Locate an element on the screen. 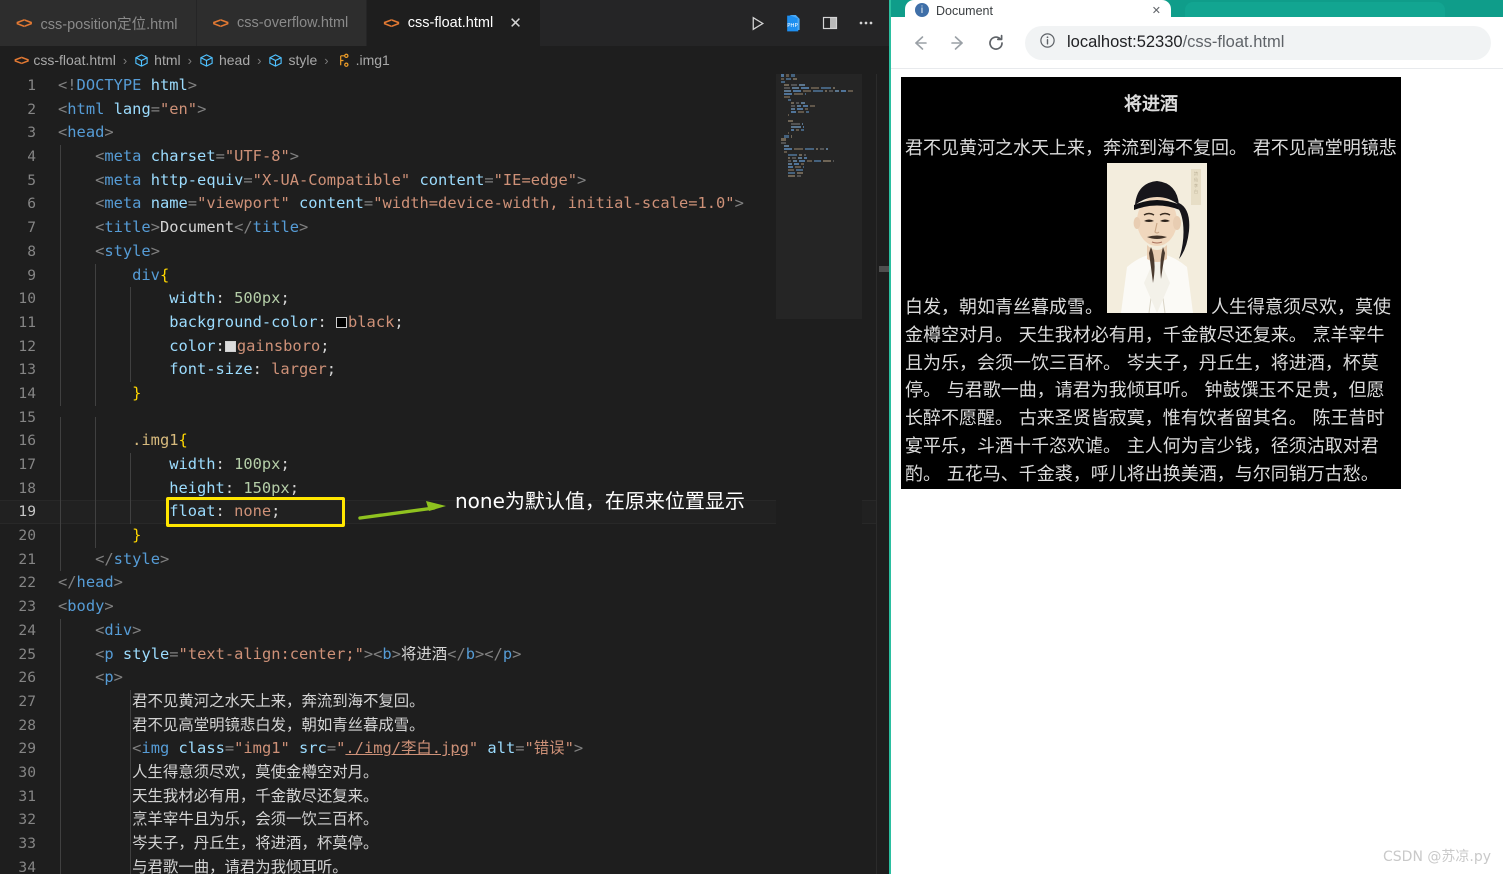 The image size is (1503, 874). php-server-icon: PHP is located at coordinates (793, 23).